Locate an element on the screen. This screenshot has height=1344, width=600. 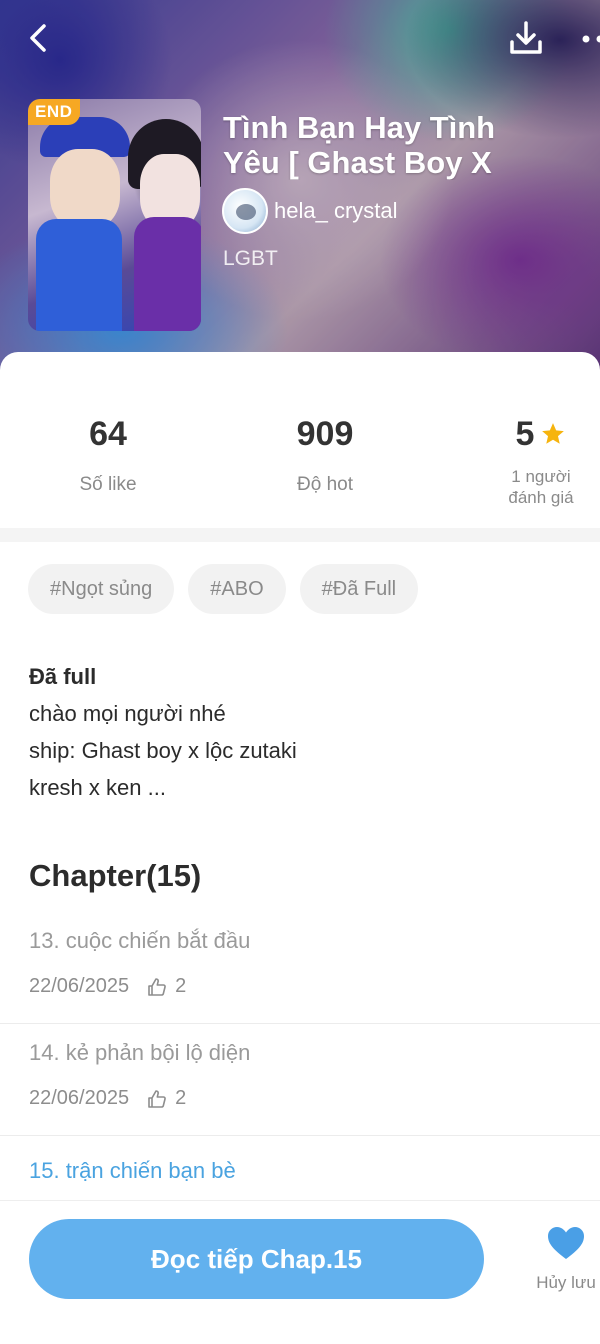
download-button is located at coordinates (526, 38).